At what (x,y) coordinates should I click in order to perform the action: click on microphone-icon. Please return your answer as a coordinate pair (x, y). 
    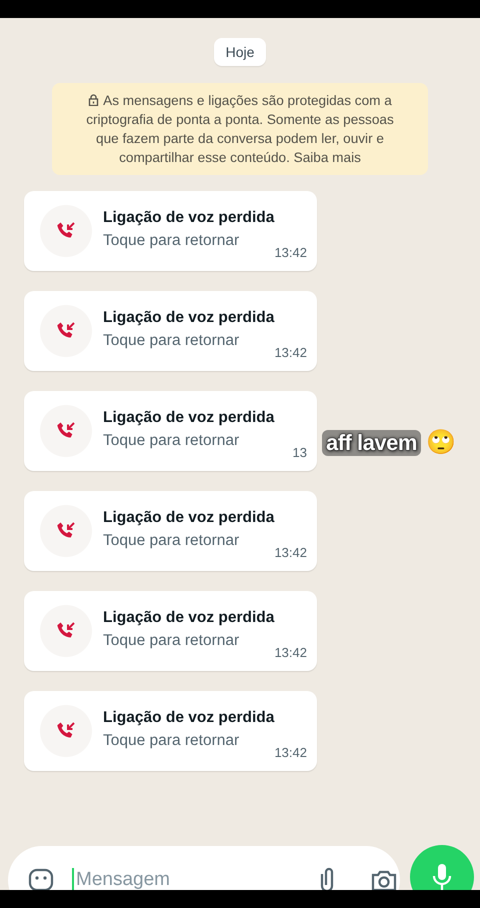
    Looking at the image, I should click on (442, 876).